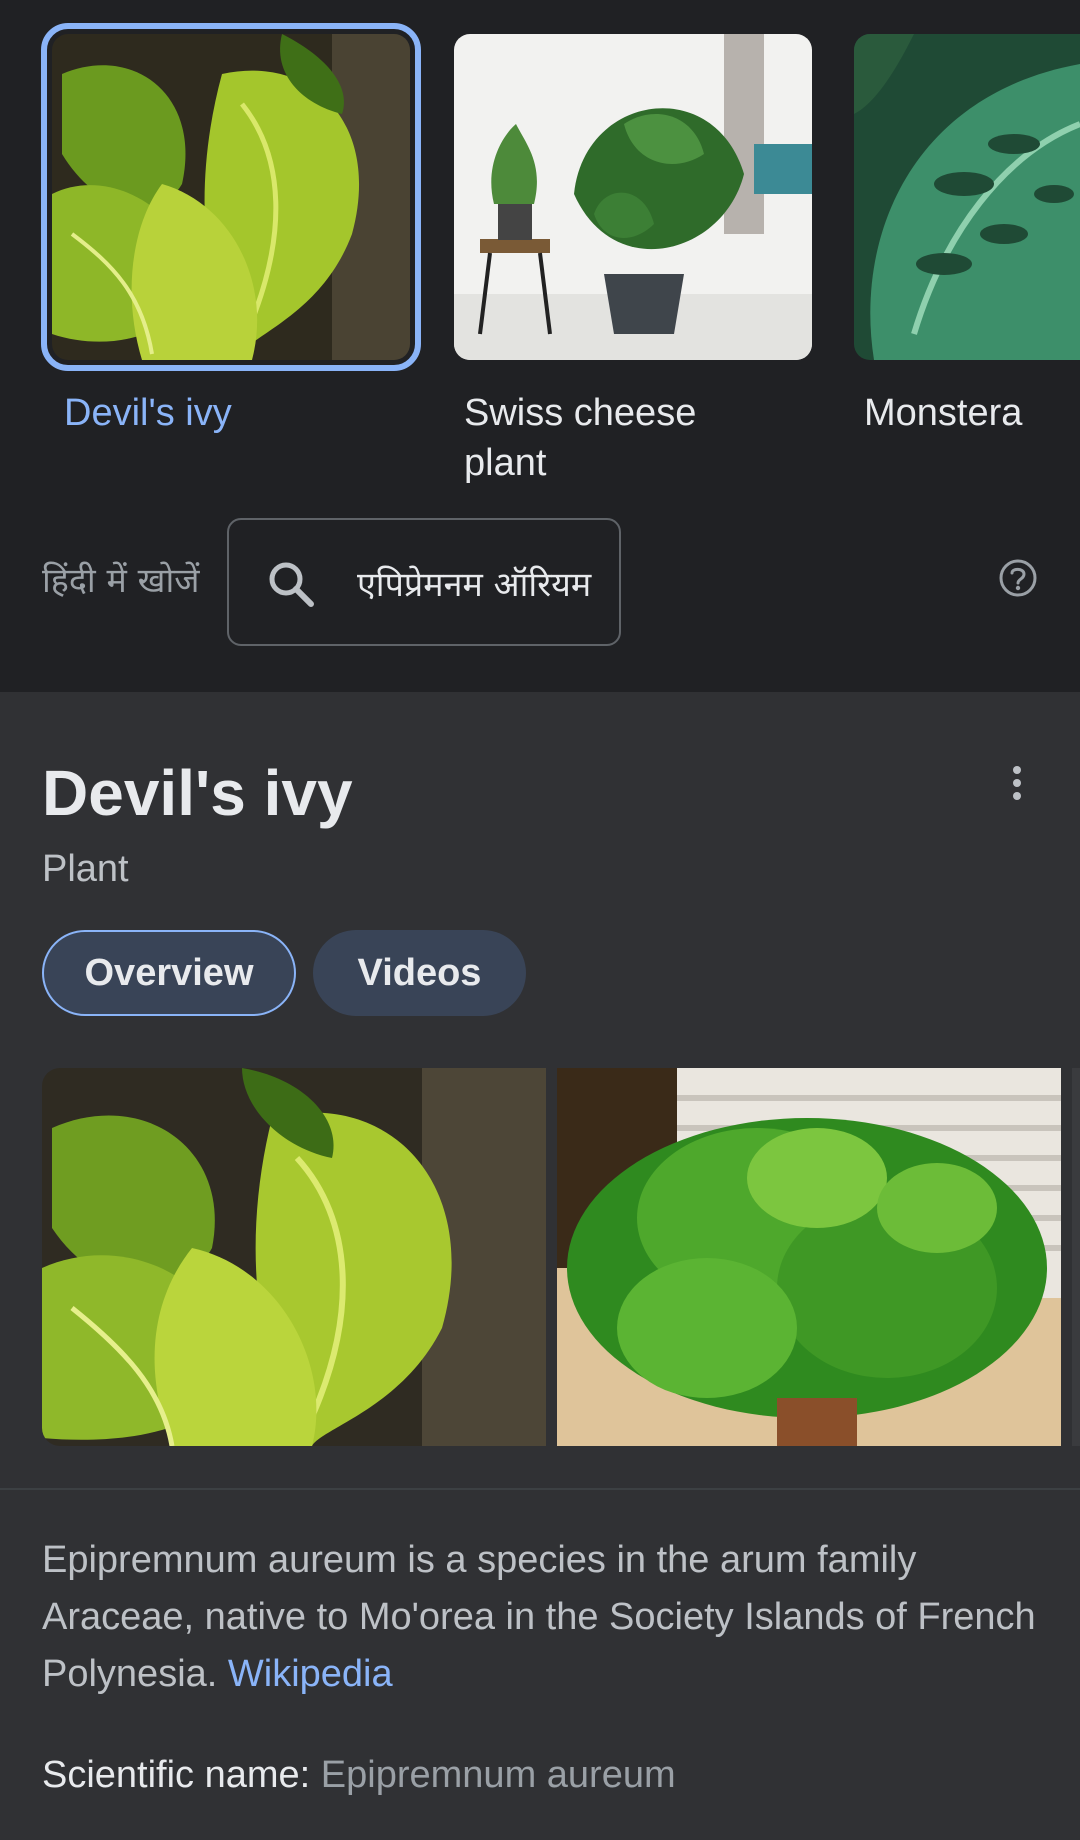 The image size is (1080, 1840). I want to click on tab-videos: Videos, so click(419, 973).